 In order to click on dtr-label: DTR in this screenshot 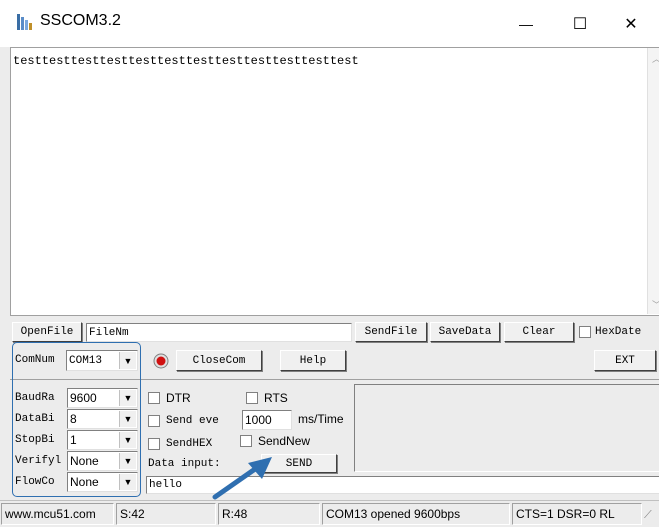, I will do `click(178, 398)`.